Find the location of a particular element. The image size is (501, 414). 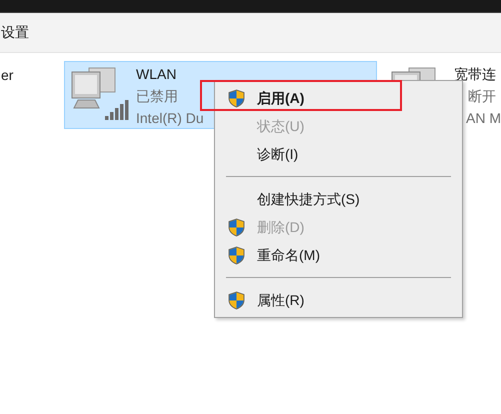

adapter-device: AN M is located at coordinates (483, 118).